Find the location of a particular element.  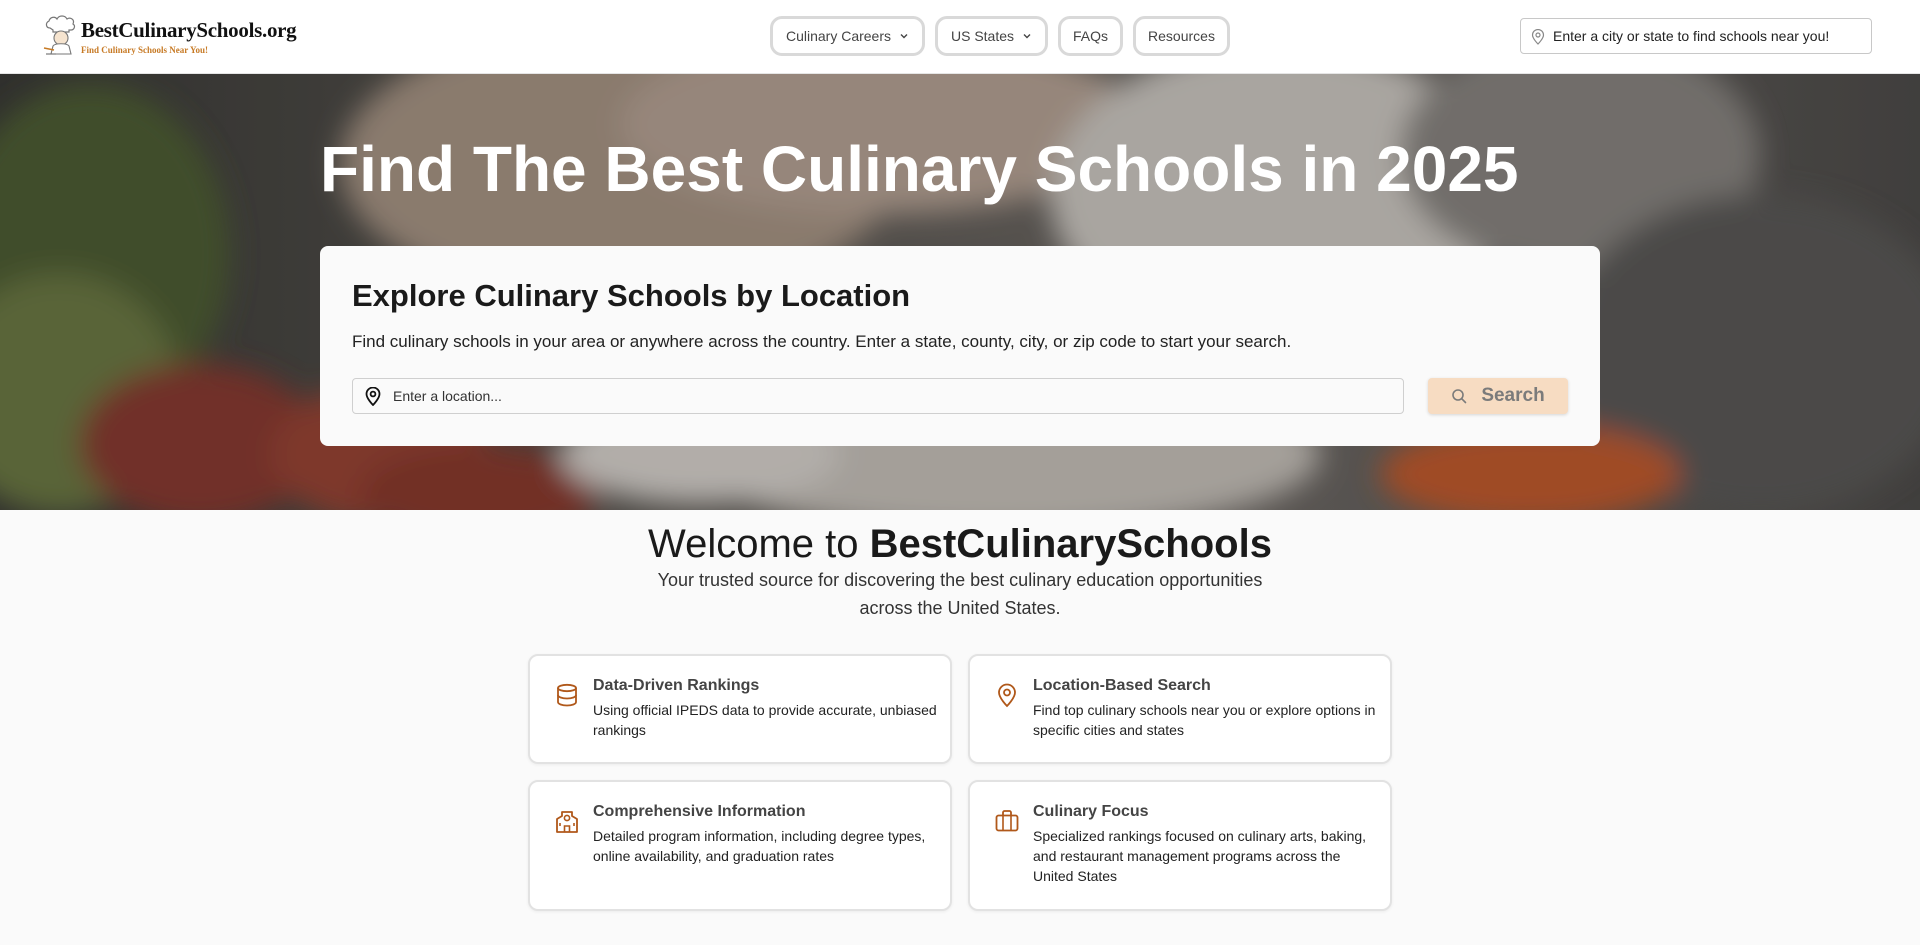

feature-title: Location-Based Search is located at coordinates (1122, 685).